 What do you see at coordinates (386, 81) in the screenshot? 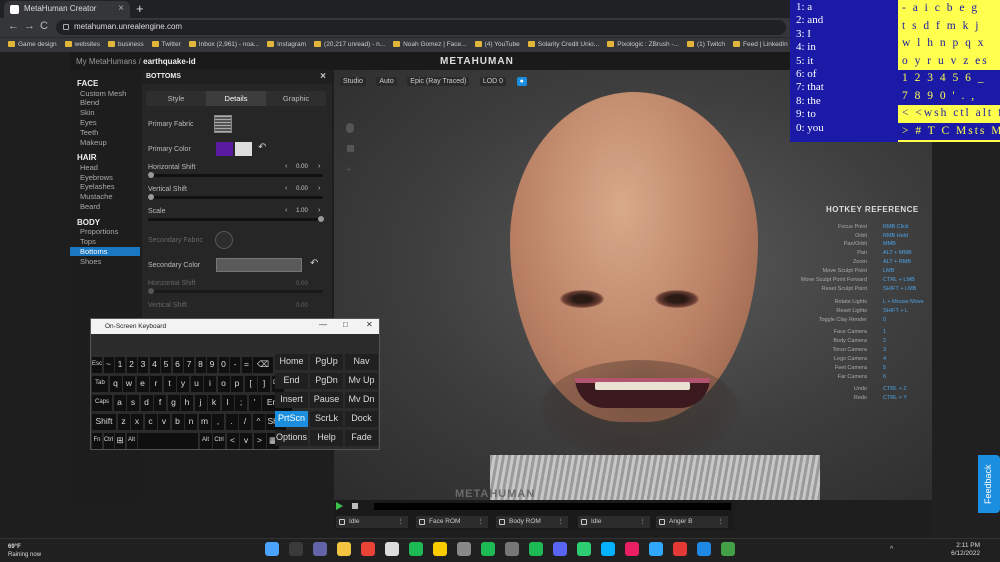
I see `auto-button: Auto` at bounding box center [386, 81].